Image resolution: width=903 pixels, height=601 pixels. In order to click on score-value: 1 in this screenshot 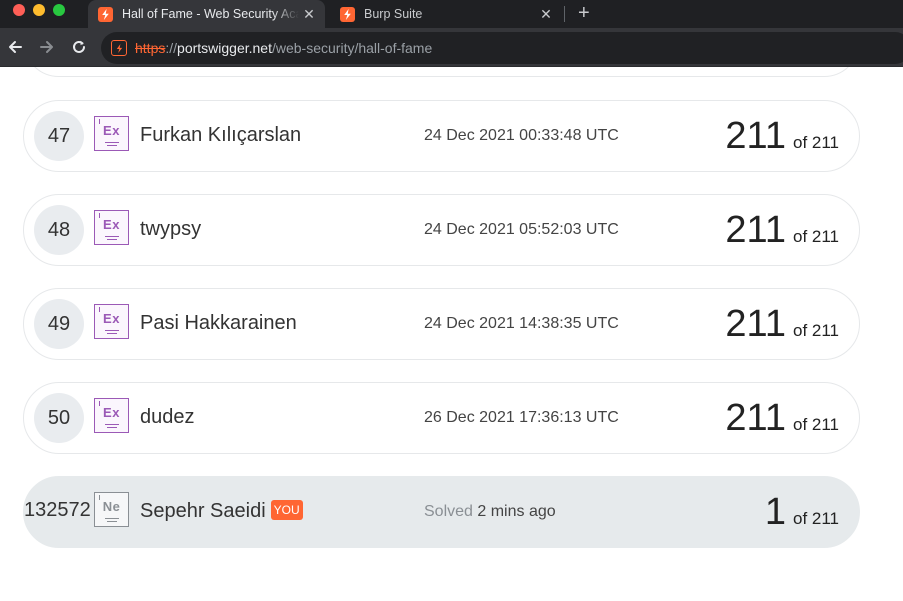, I will do `click(775, 512)`.